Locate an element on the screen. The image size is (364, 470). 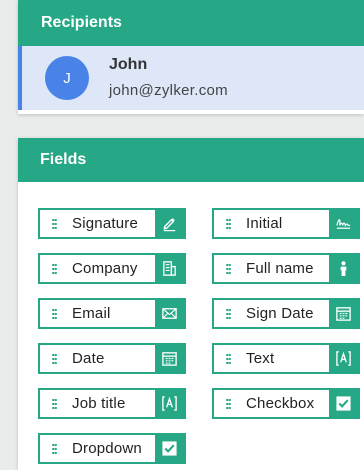
field-label: Company is located at coordinates (105, 268).